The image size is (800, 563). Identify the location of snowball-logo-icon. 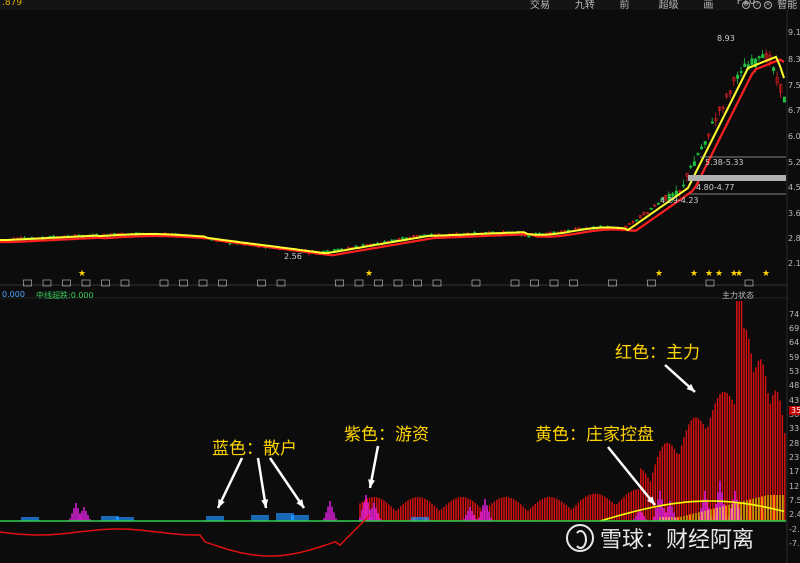
(580, 538).